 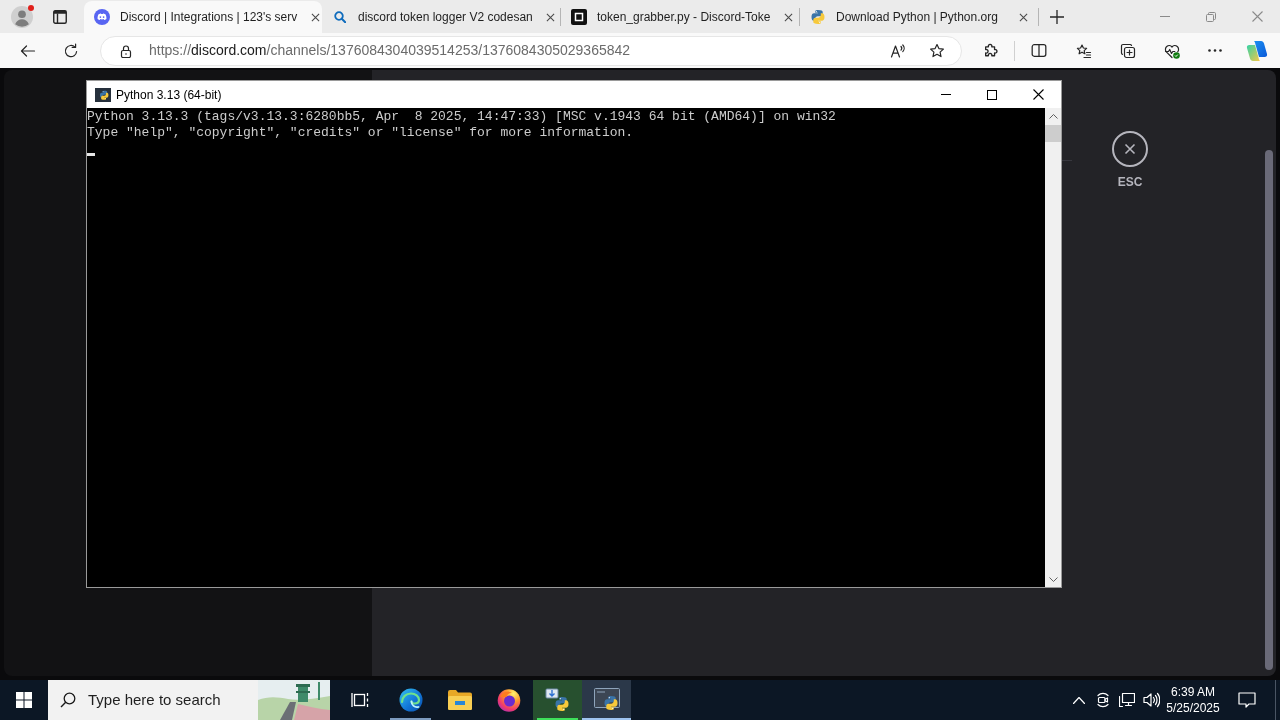 I want to click on swirl-icon, so click(x=410, y=700).